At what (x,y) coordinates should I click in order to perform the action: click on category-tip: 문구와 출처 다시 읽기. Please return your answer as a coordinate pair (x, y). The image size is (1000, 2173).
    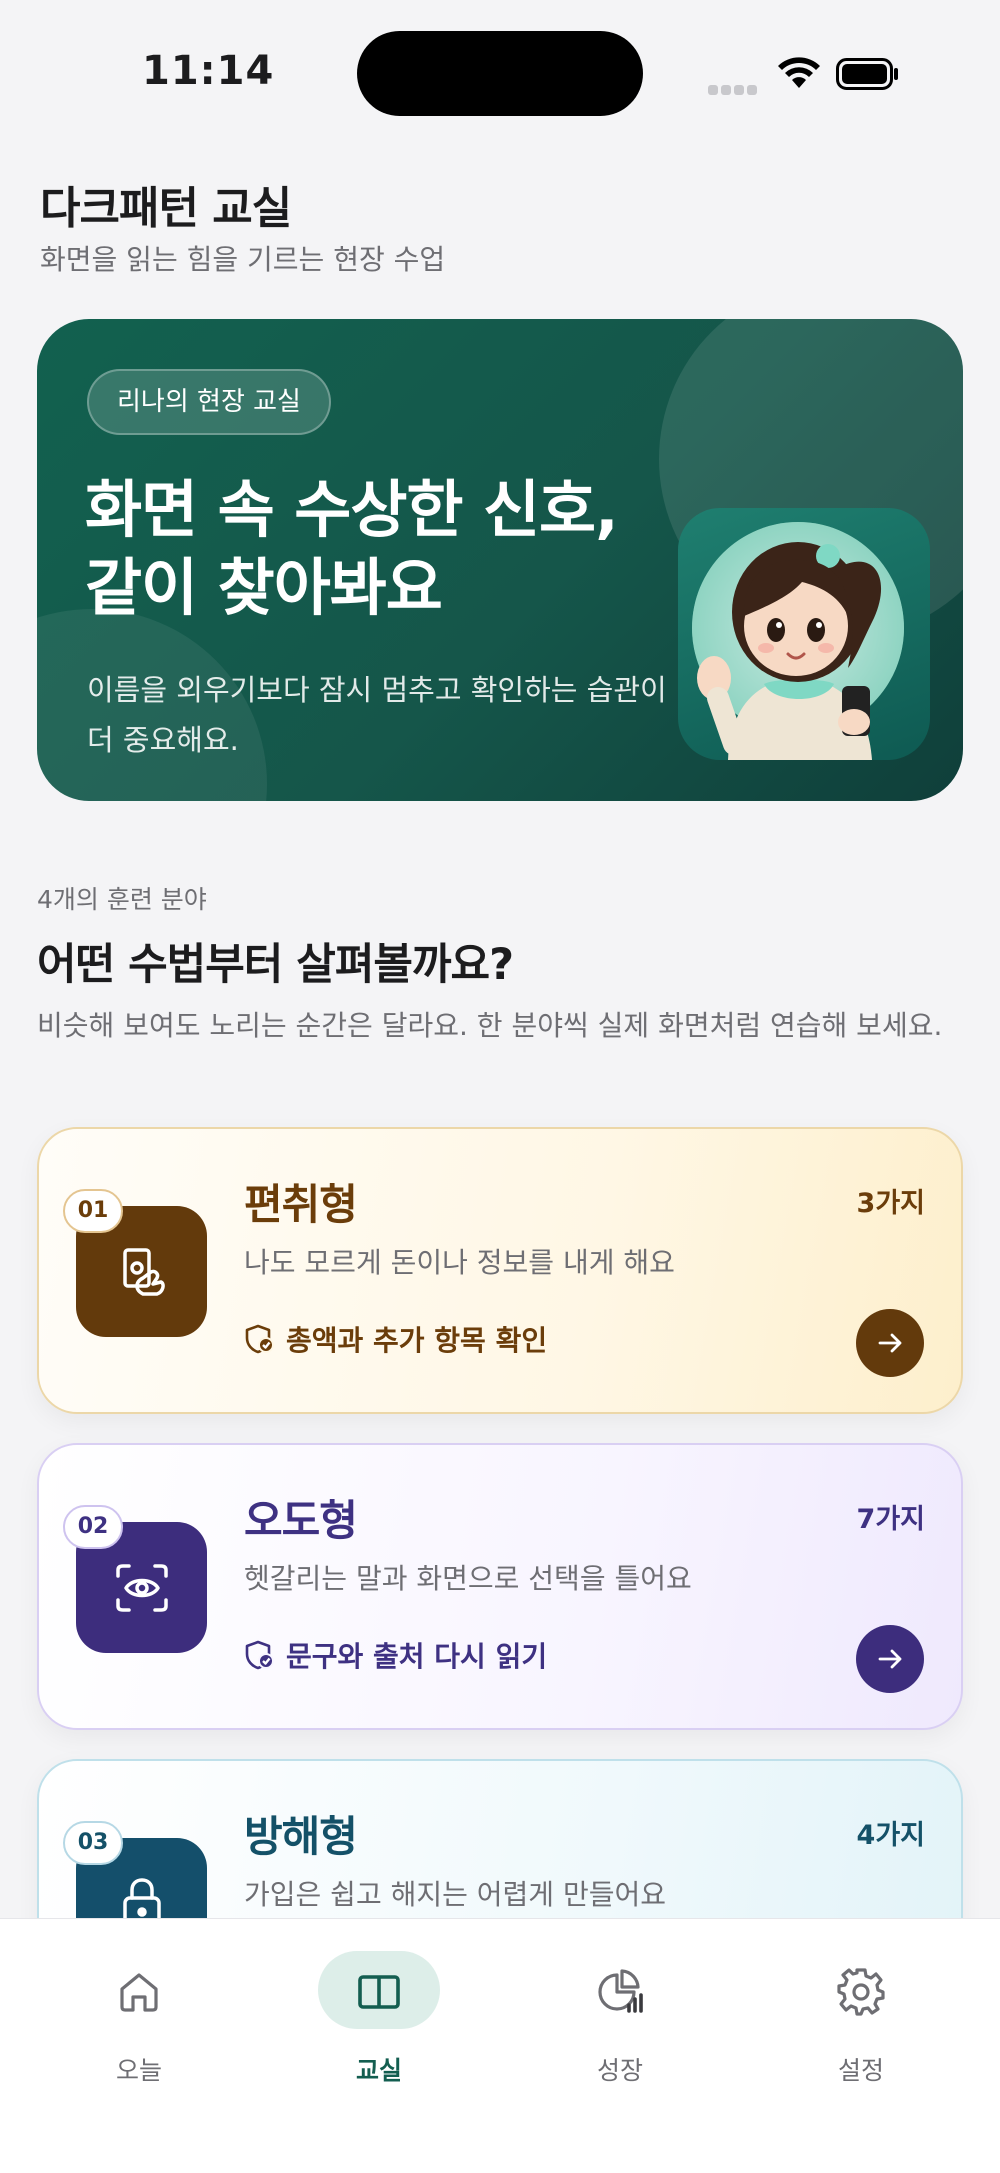
    Looking at the image, I should click on (395, 1655).